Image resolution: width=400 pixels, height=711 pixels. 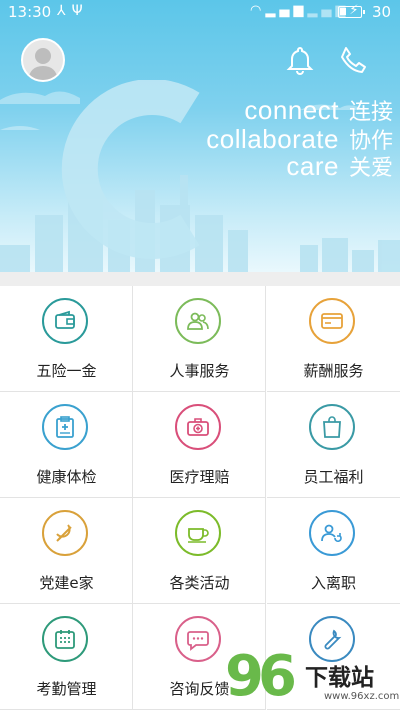 I want to click on grid-item: 薪酬服务, so click(x=333, y=339).